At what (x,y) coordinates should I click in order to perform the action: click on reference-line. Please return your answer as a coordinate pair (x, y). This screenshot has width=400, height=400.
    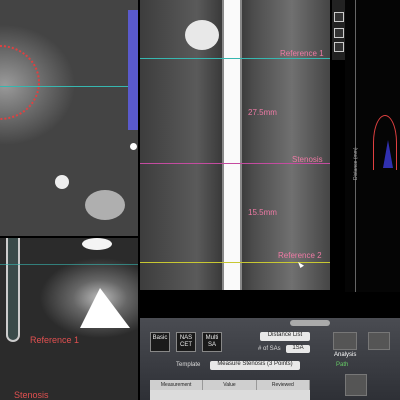
    Looking at the image, I should click on (69, 86).